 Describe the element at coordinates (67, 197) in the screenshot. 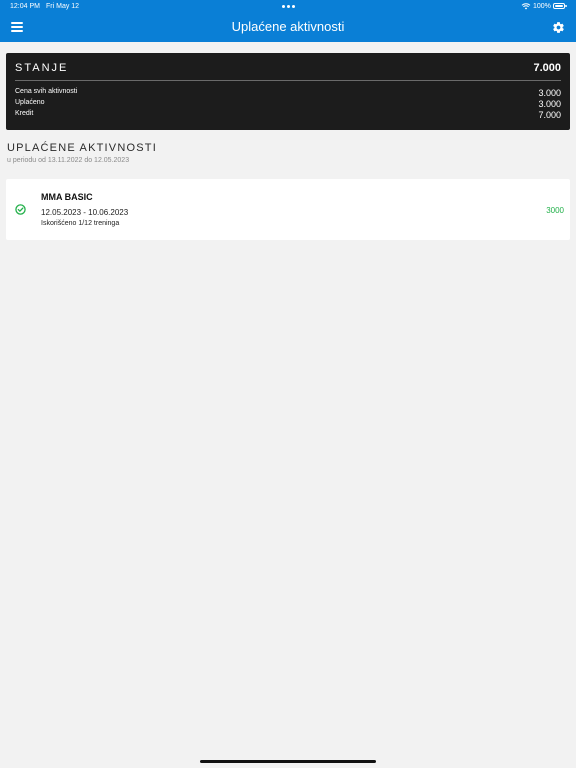

I see `activity-name: MMA BASIC` at that location.